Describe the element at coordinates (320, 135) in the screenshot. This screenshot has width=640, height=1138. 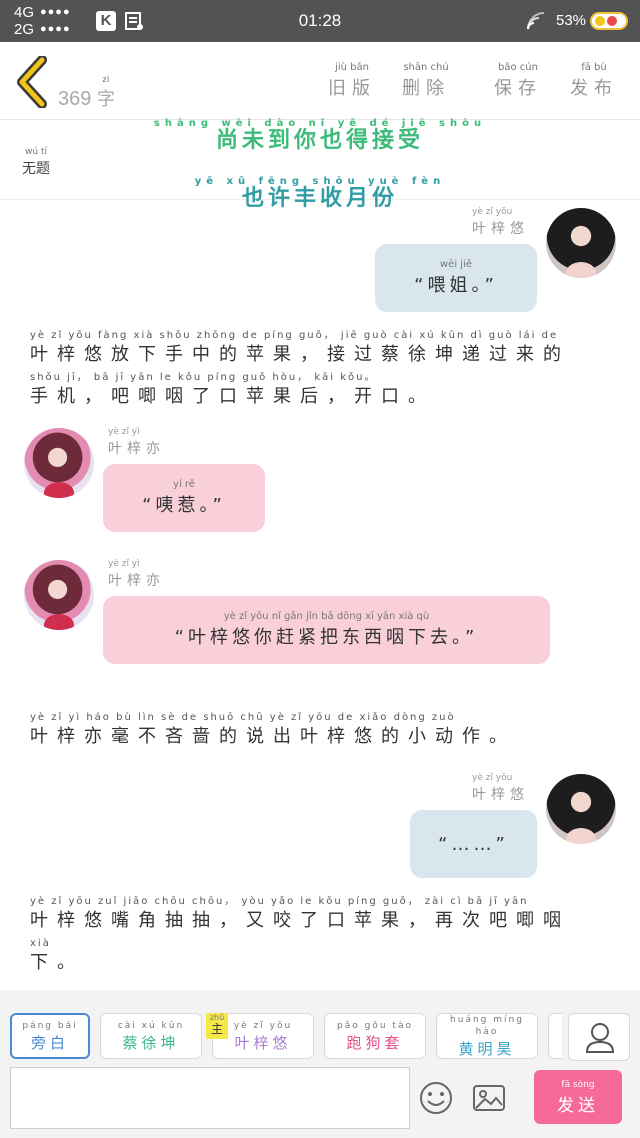
I see `banner-line-1: shàng wèi dào nǐ yě dé jiē shòu 尚未到你也得接受` at that location.